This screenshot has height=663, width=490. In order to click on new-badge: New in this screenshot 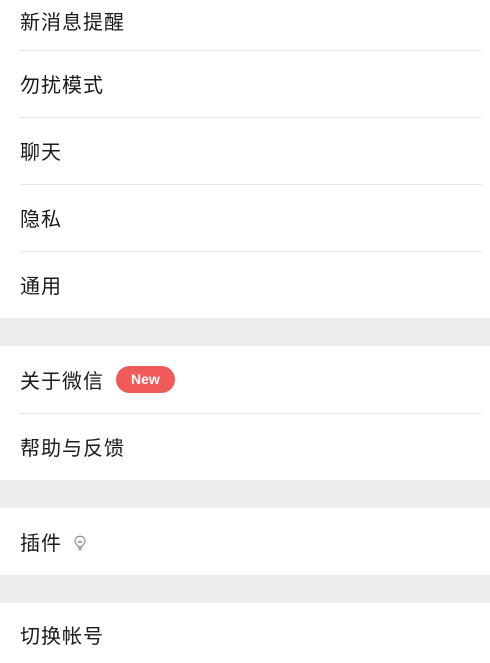, I will do `click(145, 379)`.